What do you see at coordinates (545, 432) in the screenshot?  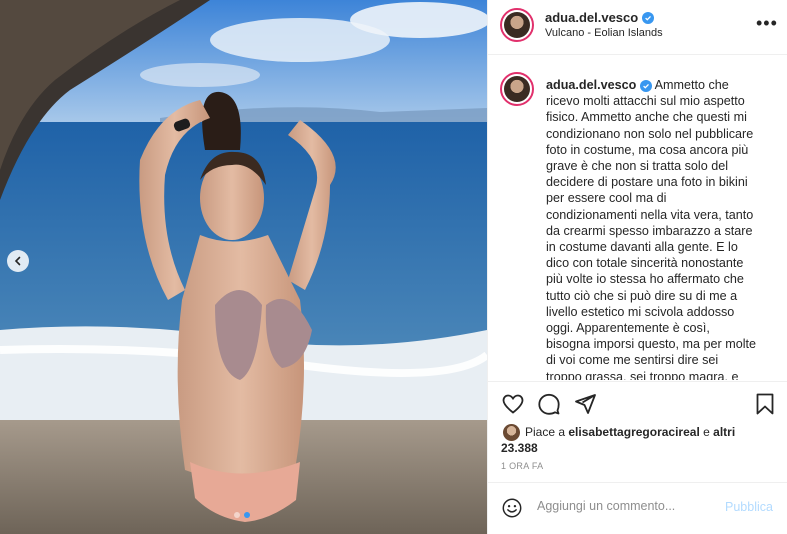 I see `likes-prefix: Piace a` at bounding box center [545, 432].